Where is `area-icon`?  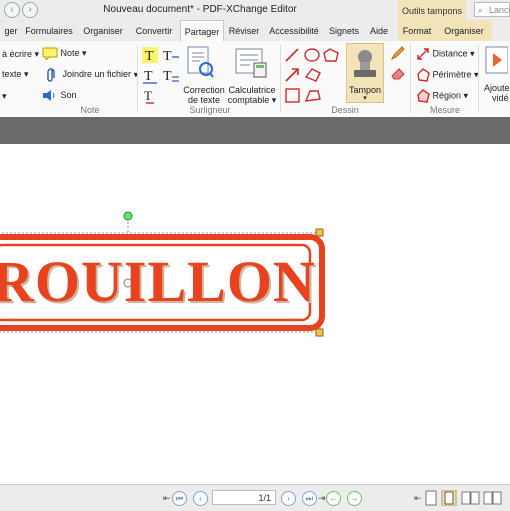 area-icon is located at coordinates (423, 96).